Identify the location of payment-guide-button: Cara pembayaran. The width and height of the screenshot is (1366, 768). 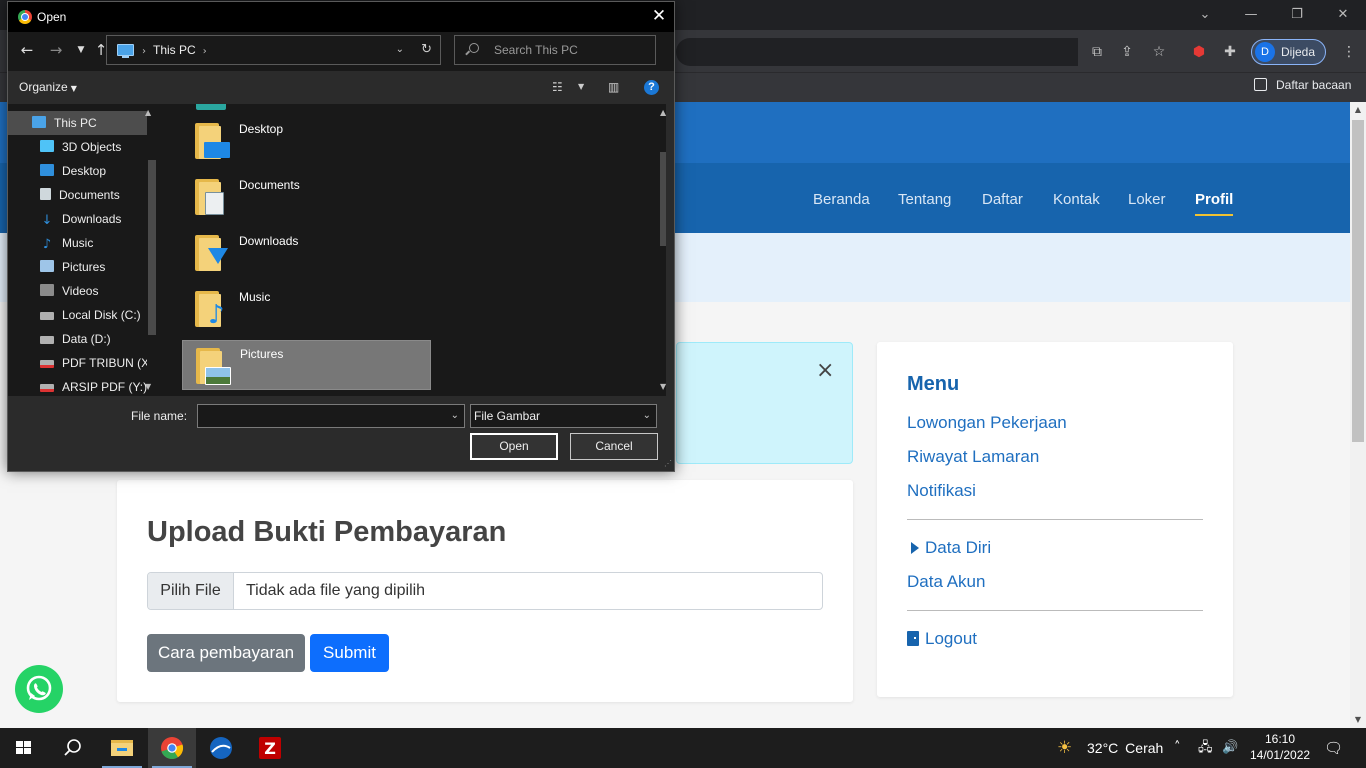
(226, 653).